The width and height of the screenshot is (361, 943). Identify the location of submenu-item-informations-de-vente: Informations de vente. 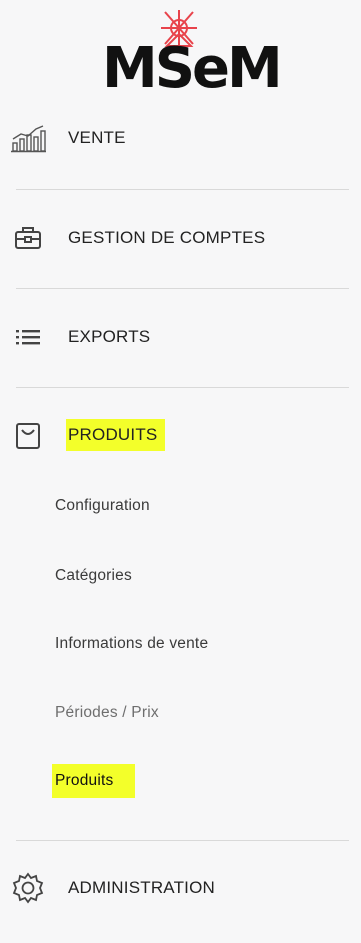
(131, 644).